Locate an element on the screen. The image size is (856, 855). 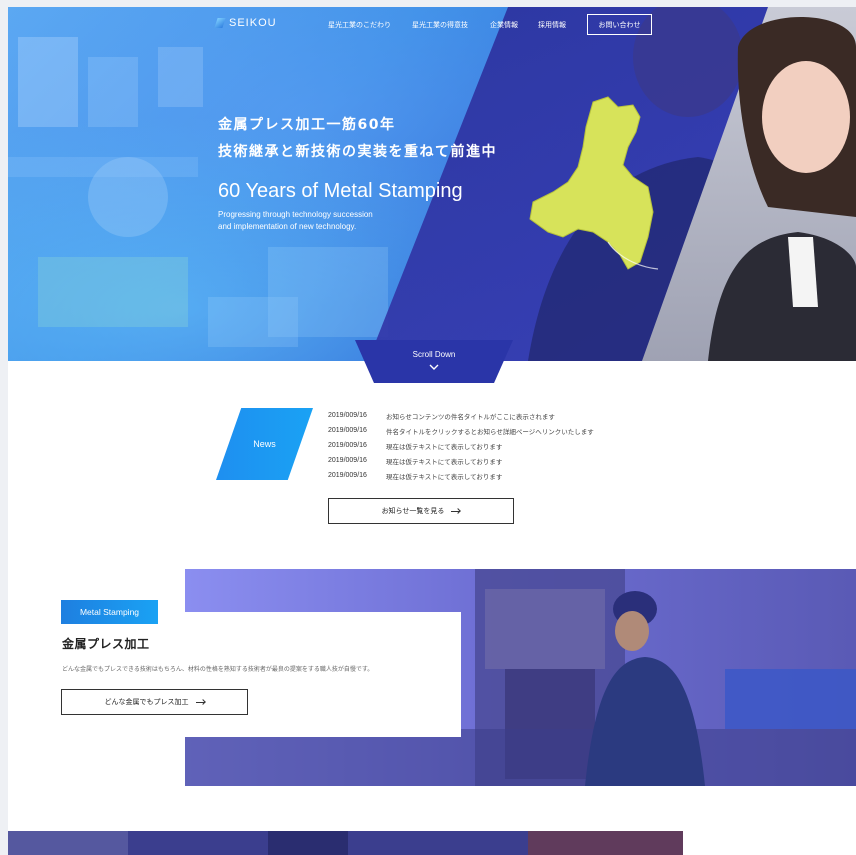
scroll-down-button: Scroll Down is located at coordinates (434, 361).